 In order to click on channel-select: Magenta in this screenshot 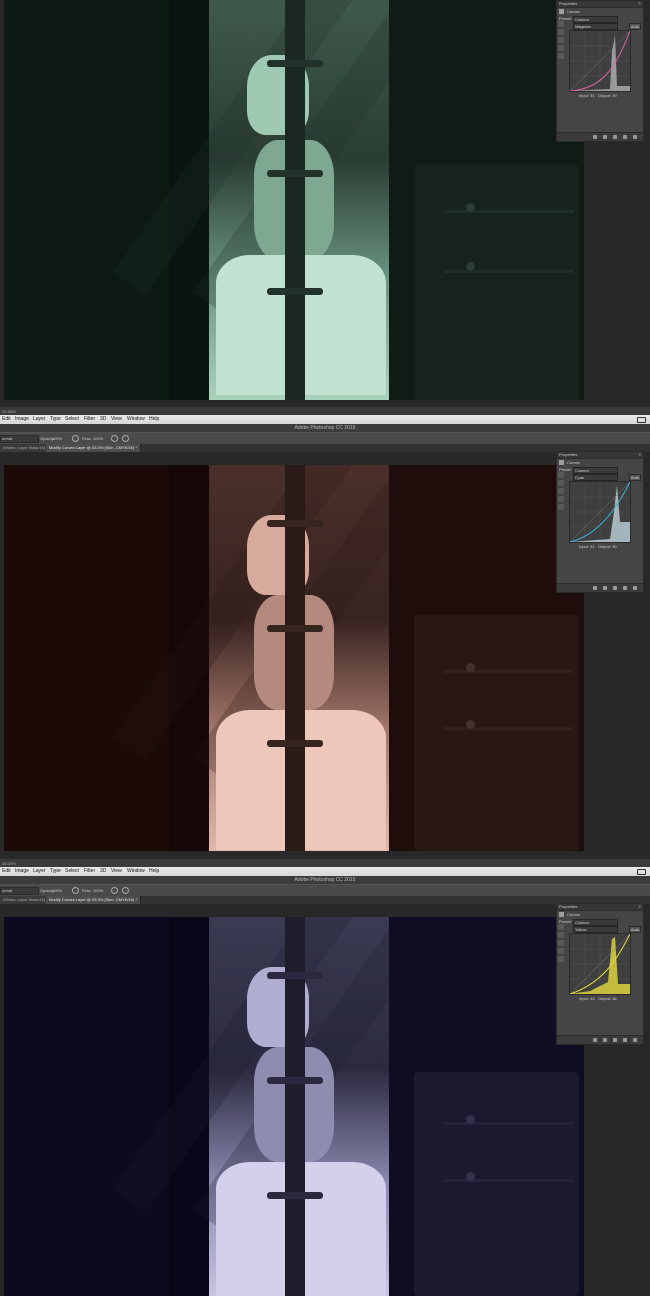, I will do `click(595, 26)`.